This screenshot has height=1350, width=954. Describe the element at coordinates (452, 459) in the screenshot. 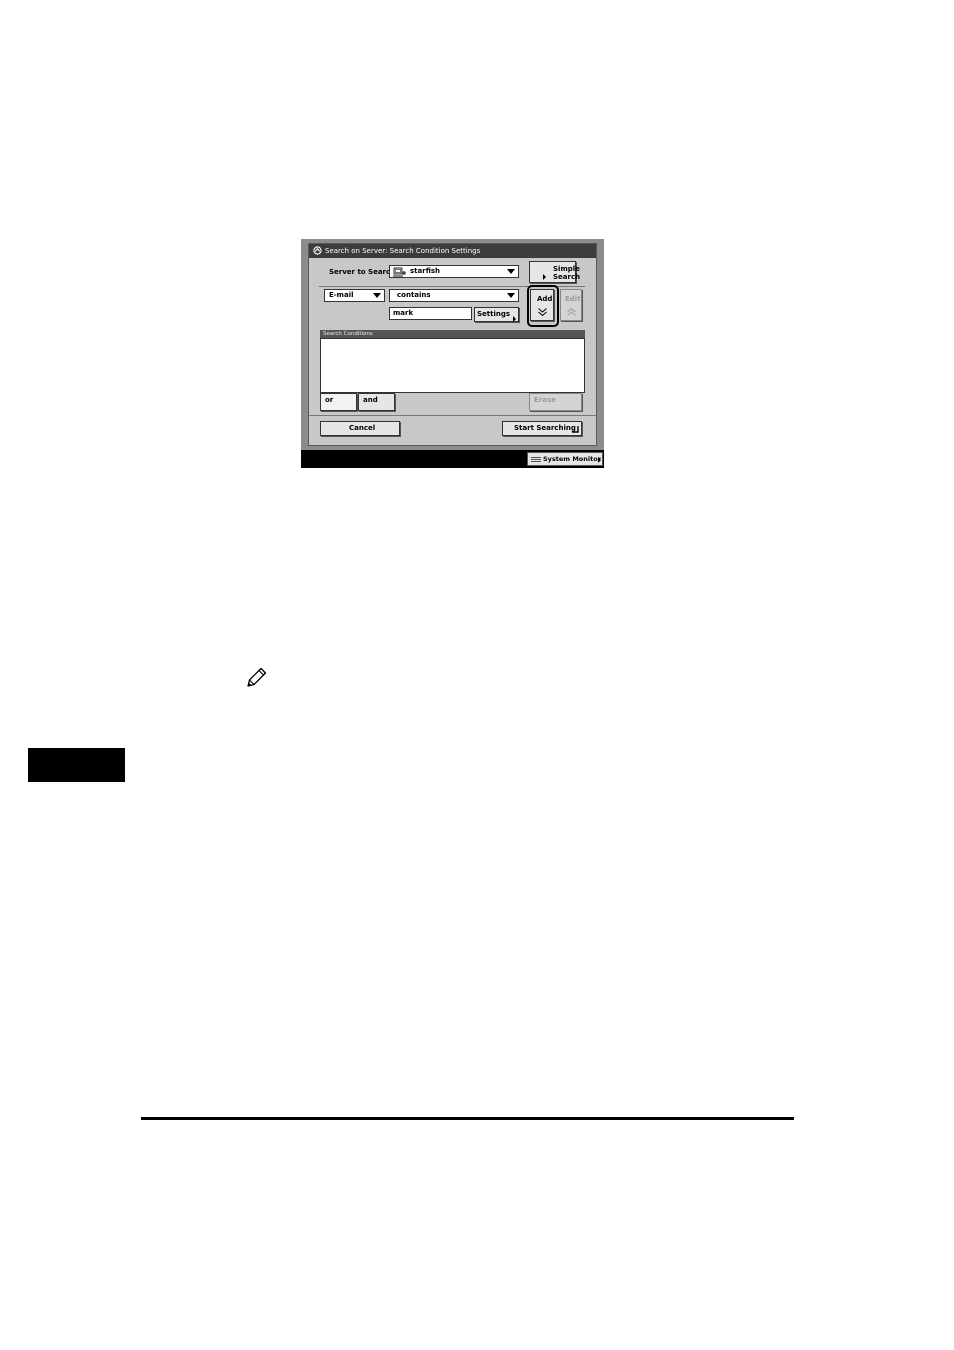

I see `status-bar: System Monitor` at that location.